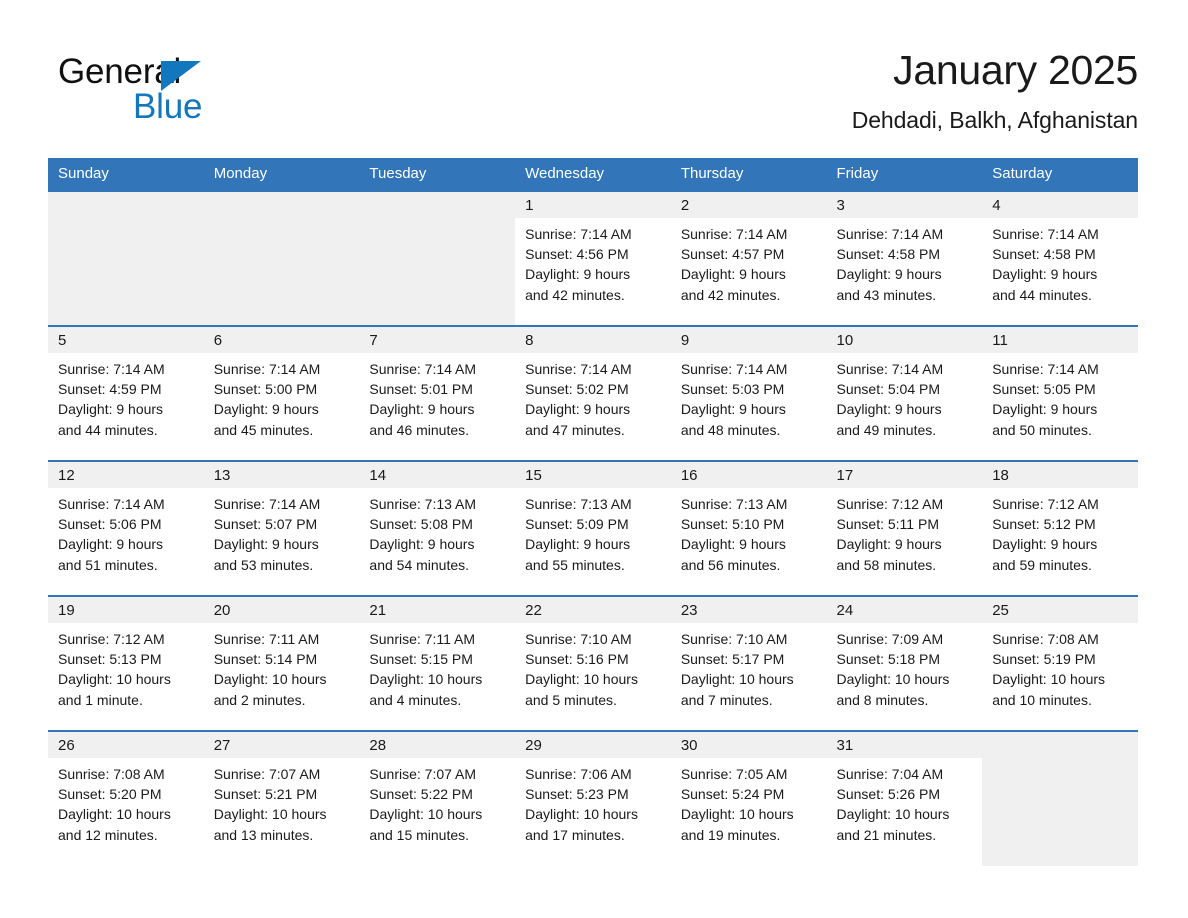 The image size is (1188, 918). Describe the element at coordinates (886, 564) in the screenshot. I see `day-detail-line: and 58 minutes.` at that location.